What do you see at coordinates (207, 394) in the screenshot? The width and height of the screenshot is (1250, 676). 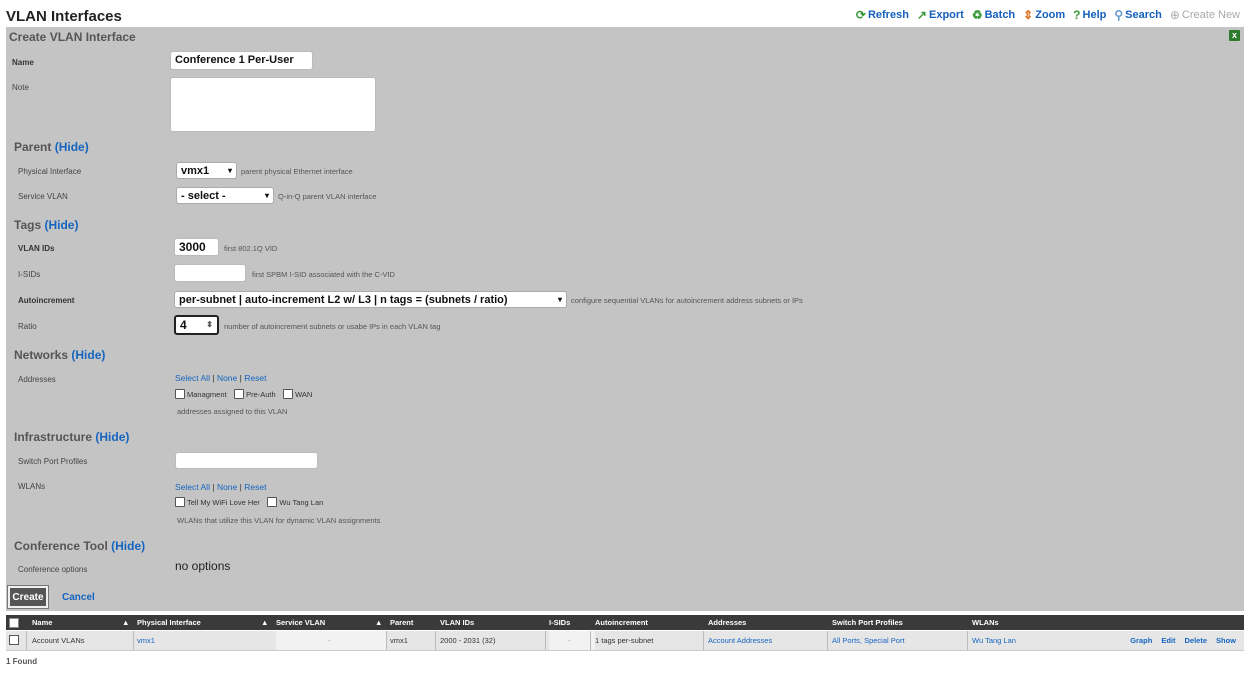 I see `address-option-label: Managment` at bounding box center [207, 394].